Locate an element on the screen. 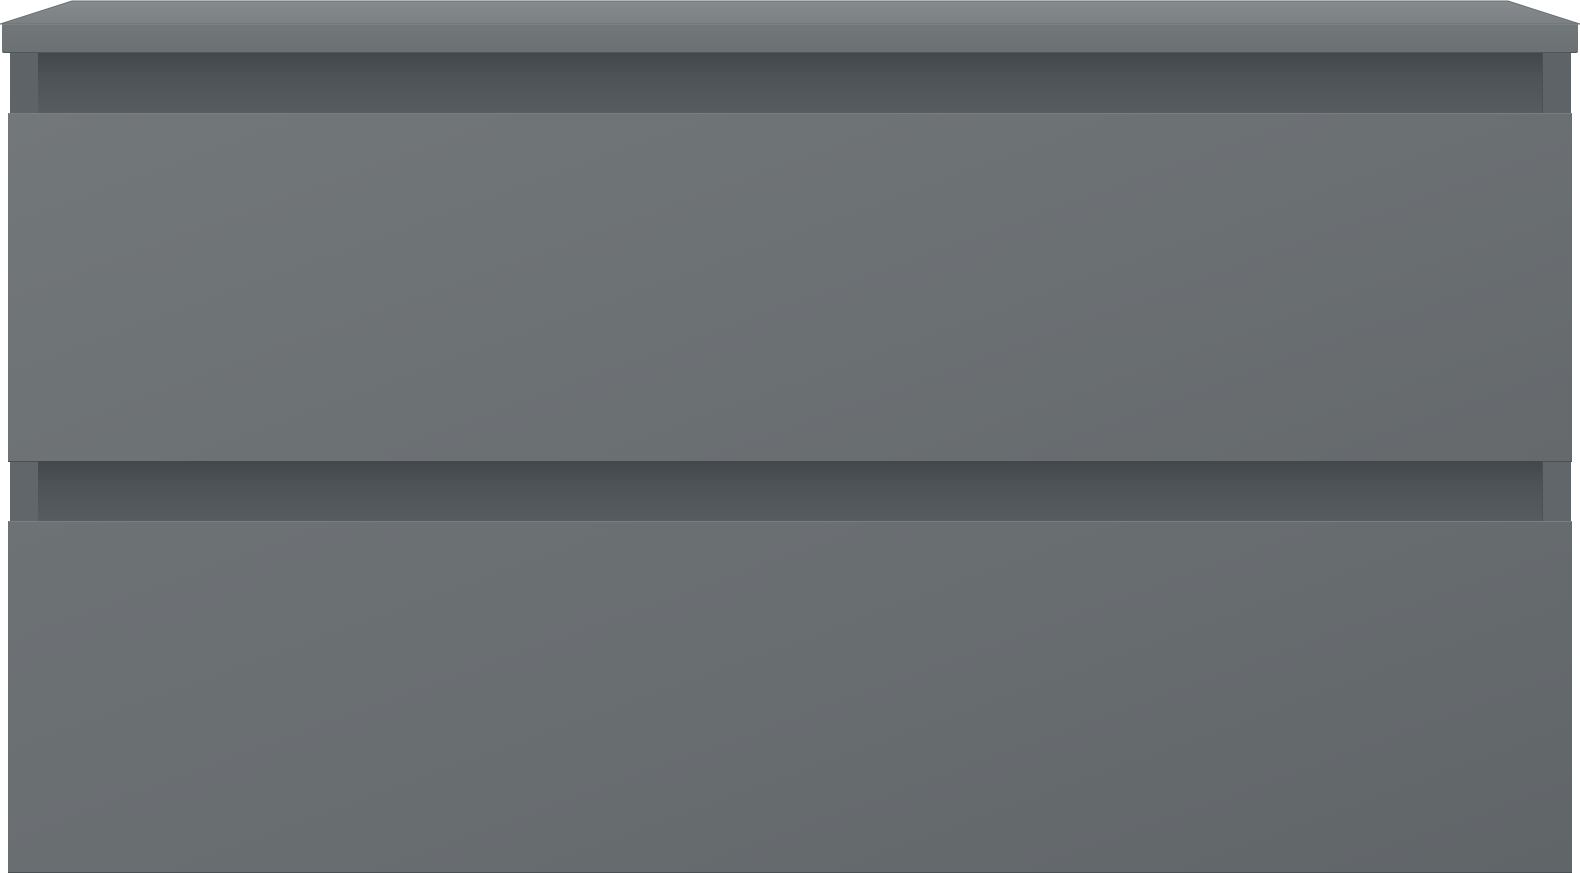 This screenshot has width=1580, height=873. countertop-bevel is located at coordinates (790, 12).